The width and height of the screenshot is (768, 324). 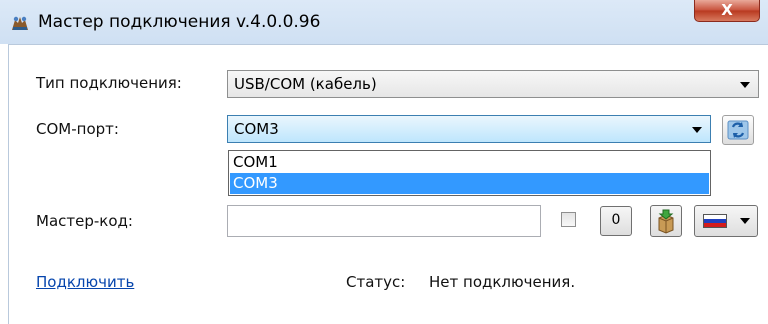 I want to click on package-icon, so click(x=666, y=221).